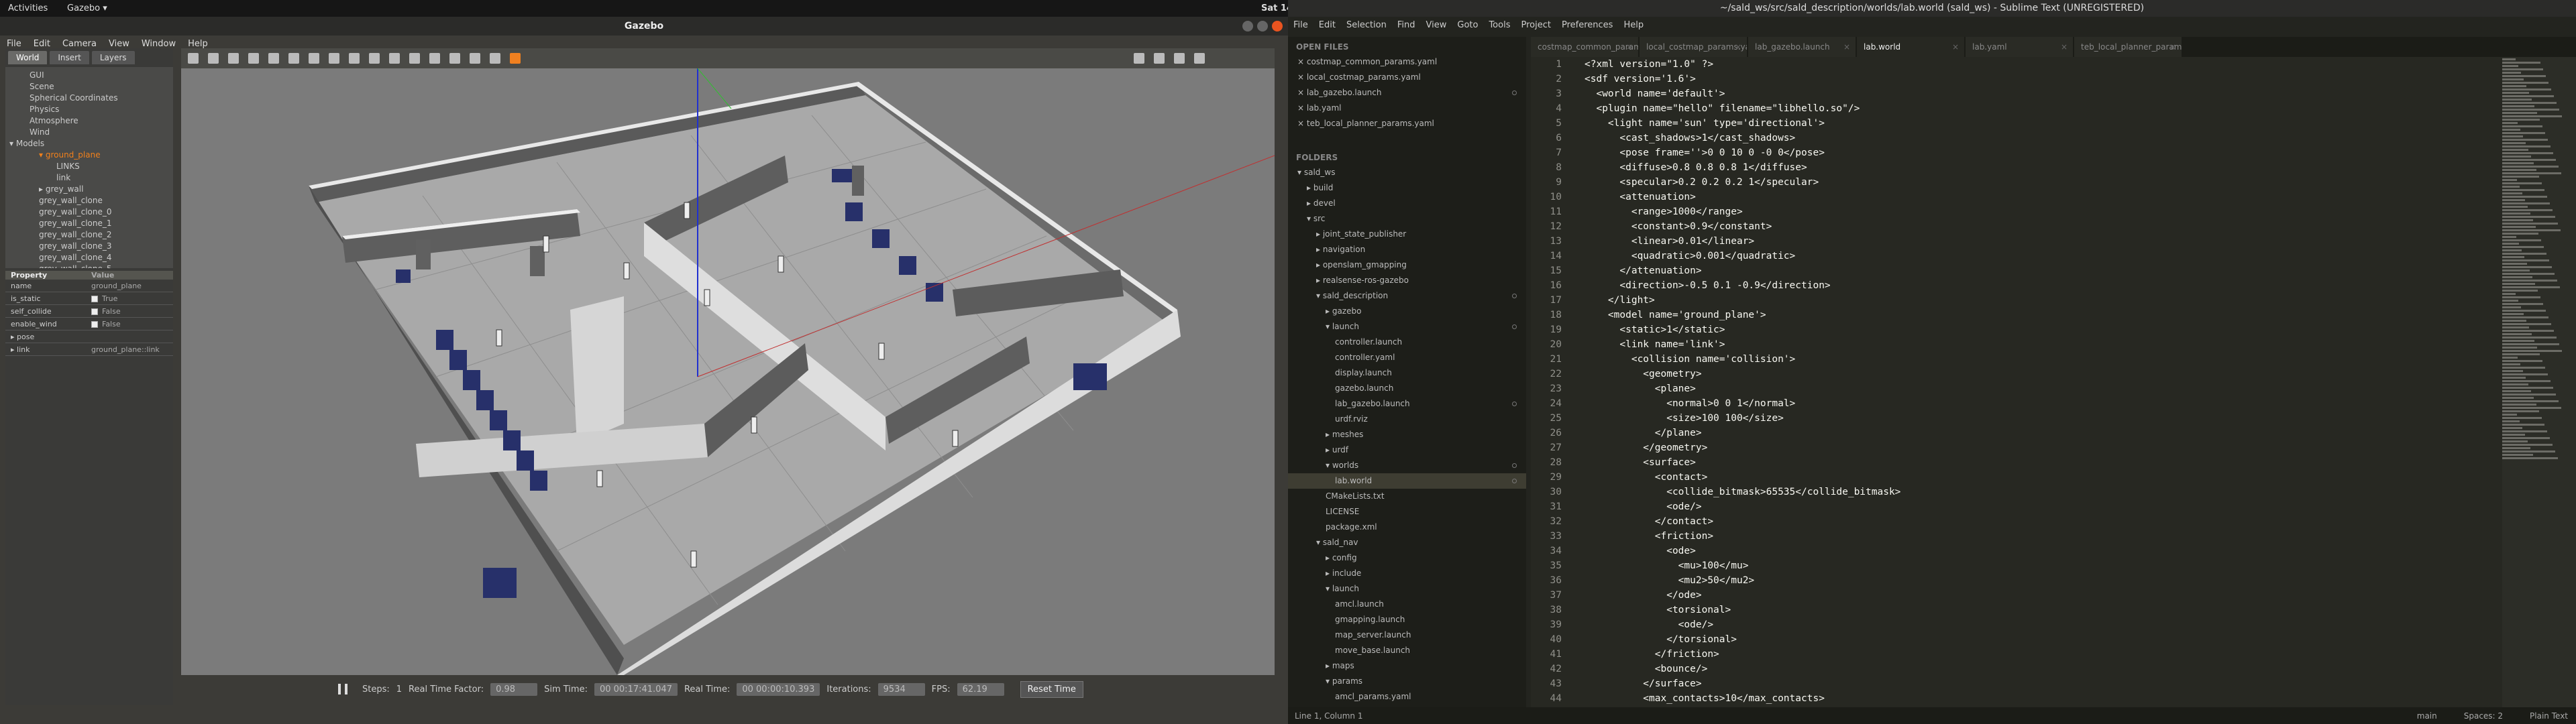 The image size is (2576, 724). I want to click on redo-icon, so click(293, 58).